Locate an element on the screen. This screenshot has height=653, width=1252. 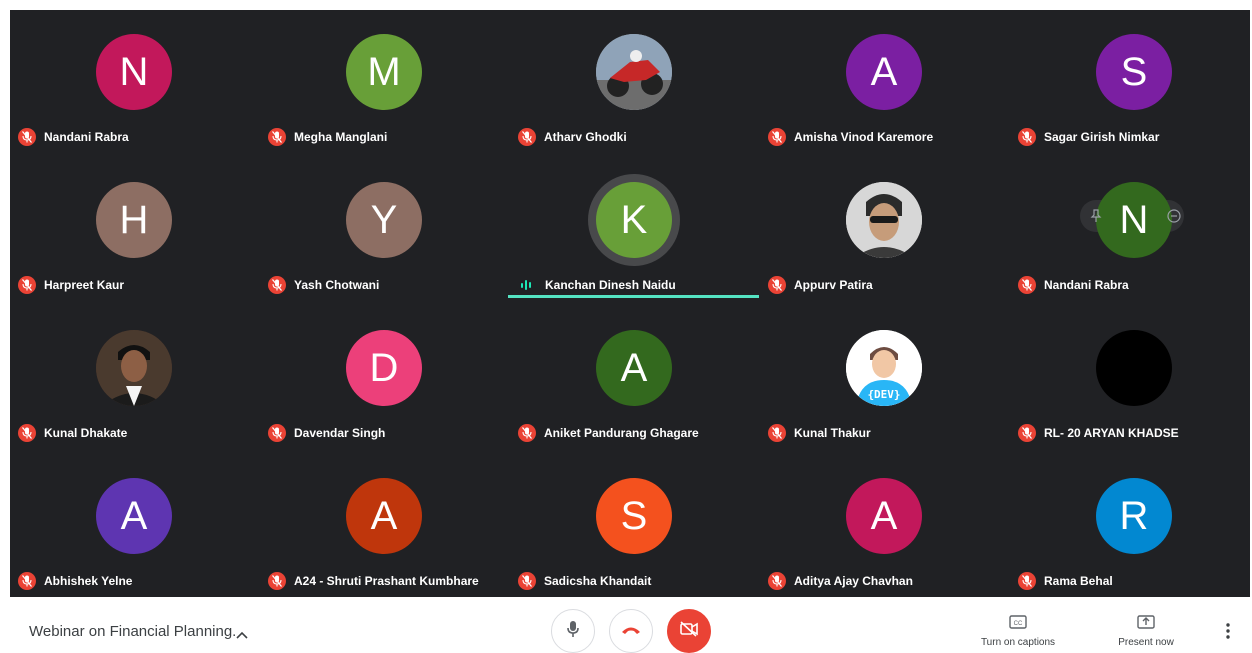
svg-text: CC is located at coordinates (1018, 624).